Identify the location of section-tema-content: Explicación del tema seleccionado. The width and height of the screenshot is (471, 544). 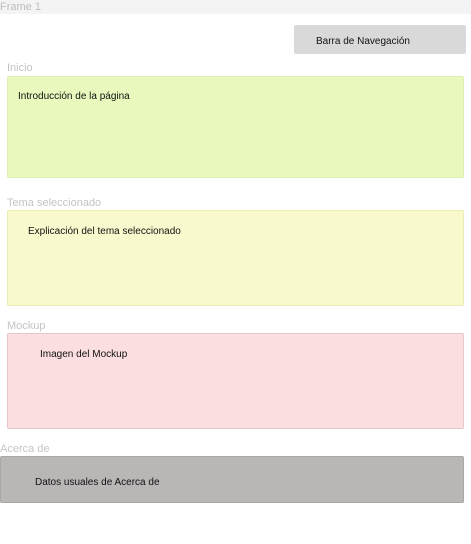
(104, 231).